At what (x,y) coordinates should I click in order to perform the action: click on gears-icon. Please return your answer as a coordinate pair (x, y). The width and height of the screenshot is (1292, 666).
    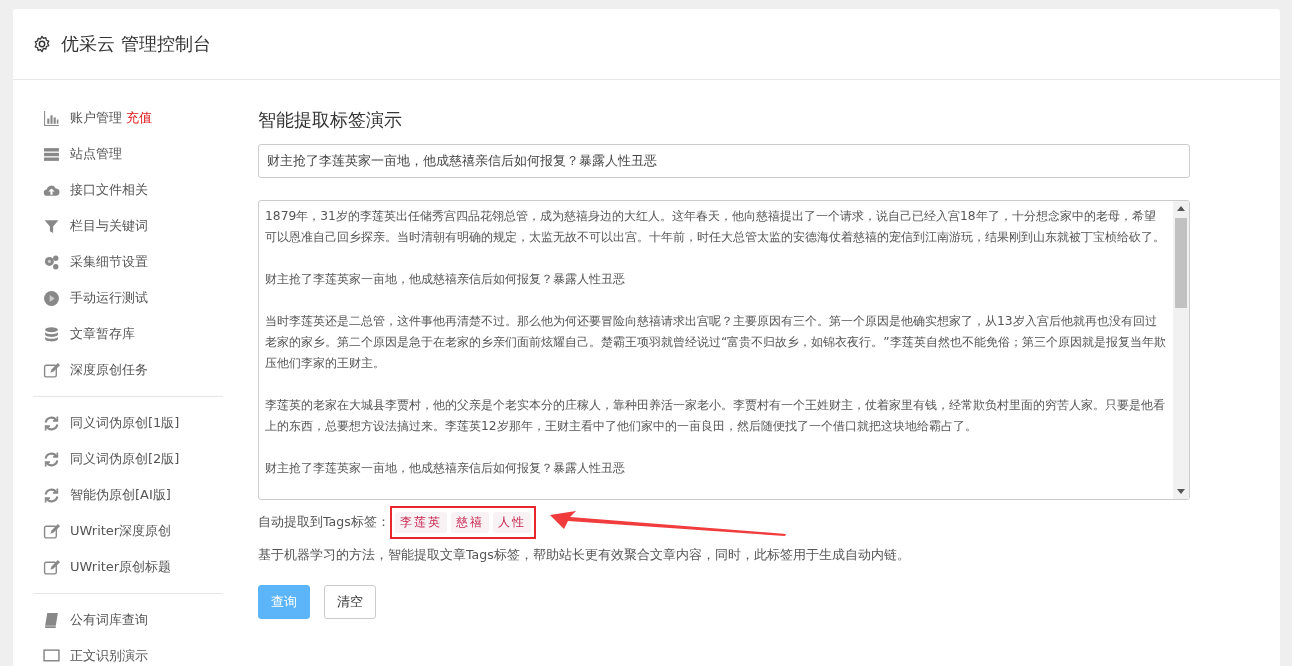
    Looking at the image, I should click on (51, 262).